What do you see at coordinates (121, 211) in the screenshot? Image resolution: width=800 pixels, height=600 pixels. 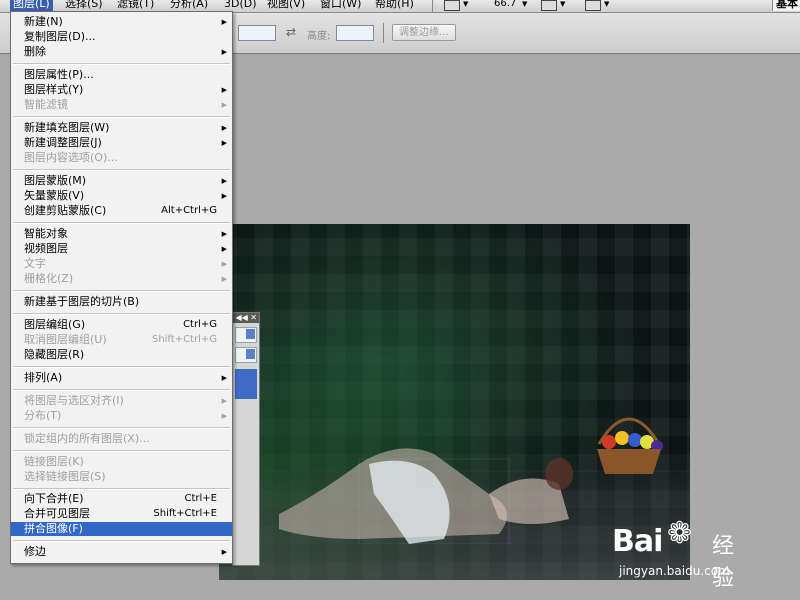 I see `menu-item-create-clipping-mask: 创建剪贴蒙版(C) Alt+Ctrl+G` at bounding box center [121, 211].